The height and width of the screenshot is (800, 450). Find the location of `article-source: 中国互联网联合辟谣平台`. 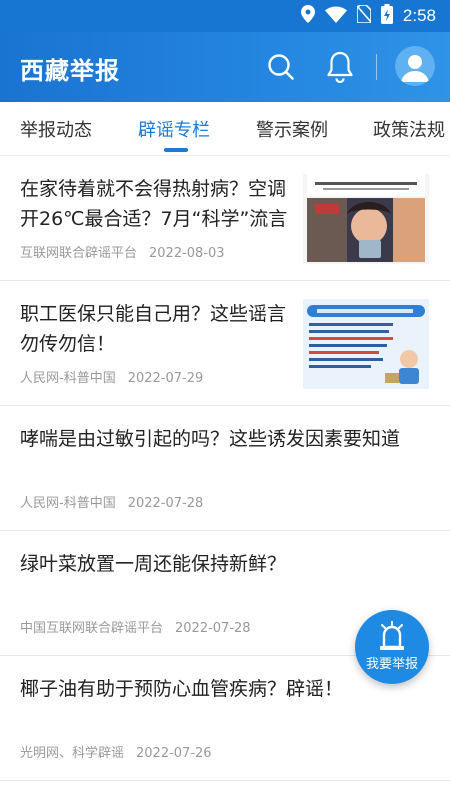

article-source: 中国互联网联合辟谣平台 is located at coordinates (92, 628).